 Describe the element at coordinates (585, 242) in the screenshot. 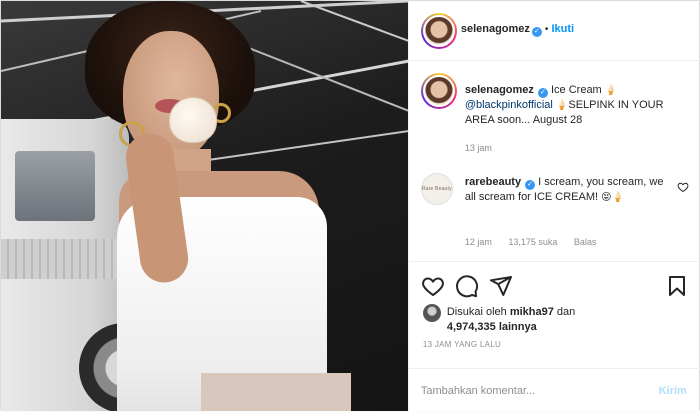

I see `reply-button: Balas` at that location.